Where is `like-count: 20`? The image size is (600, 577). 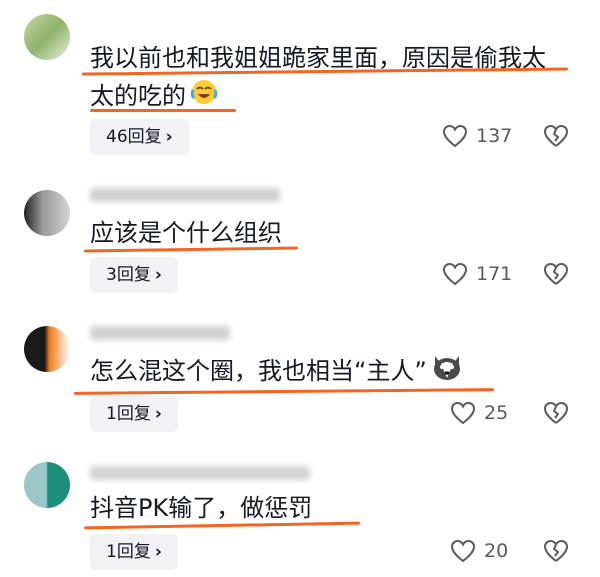 like-count: 20 is located at coordinates (496, 551).